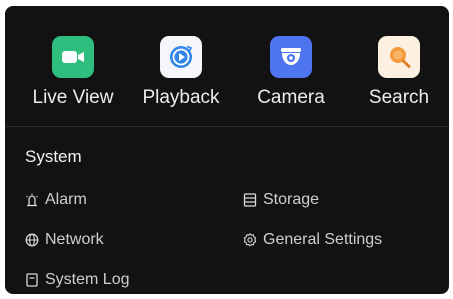 The image size is (453, 299). I want to click on log-icon, so click(32, 280).